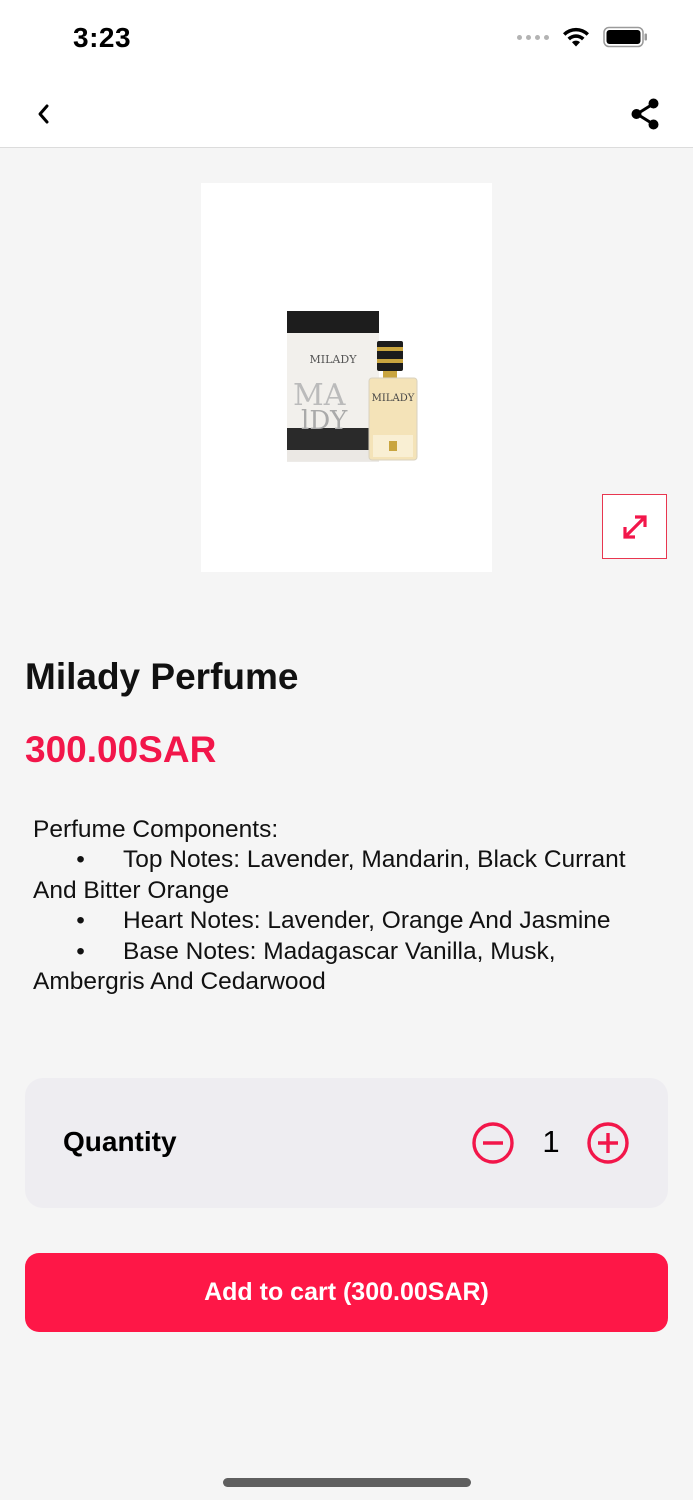 The width and height of the screenshot is (693, 1500). I want to click on chevron-left-icon, so click(43, 114).